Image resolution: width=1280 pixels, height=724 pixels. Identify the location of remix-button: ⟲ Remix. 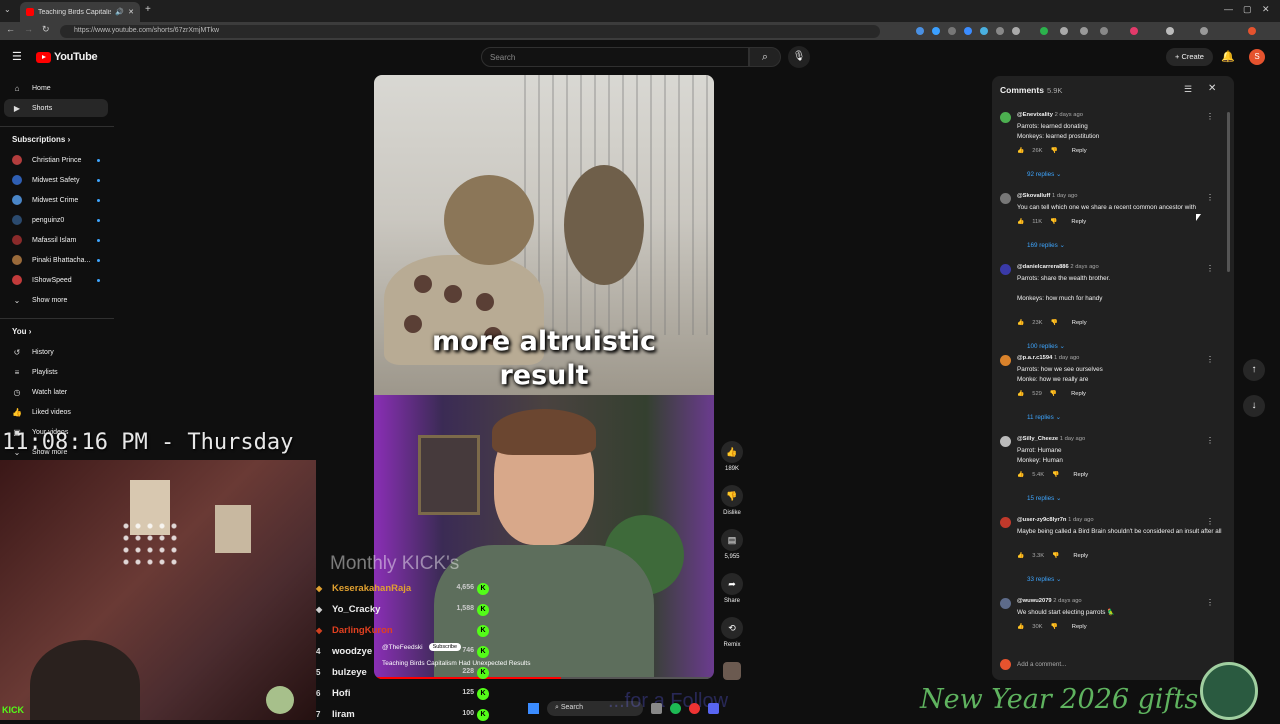
(732, 632).